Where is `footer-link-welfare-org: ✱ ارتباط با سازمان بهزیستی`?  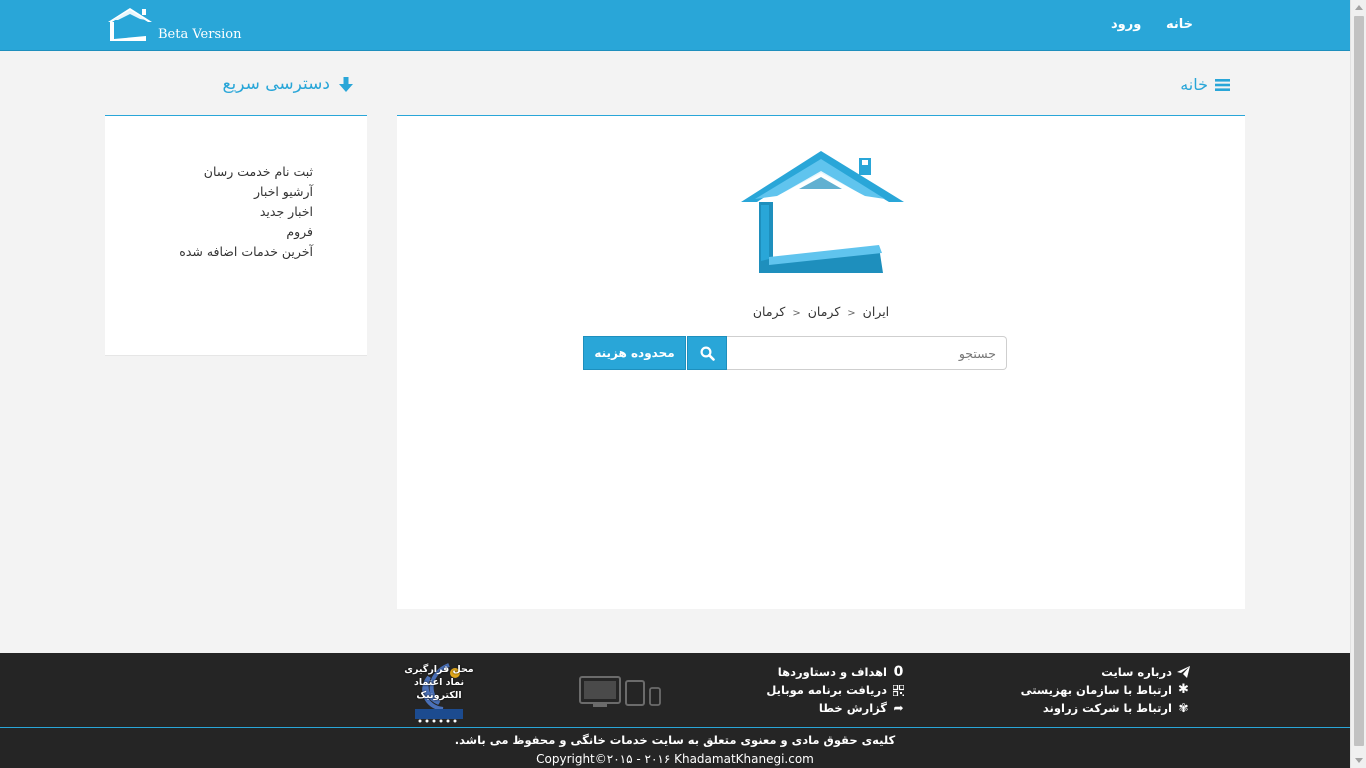 footer-link-welfare-org: ✱ ارتباط با سازمان بهزیستی is located at coordinates (1105, 690).